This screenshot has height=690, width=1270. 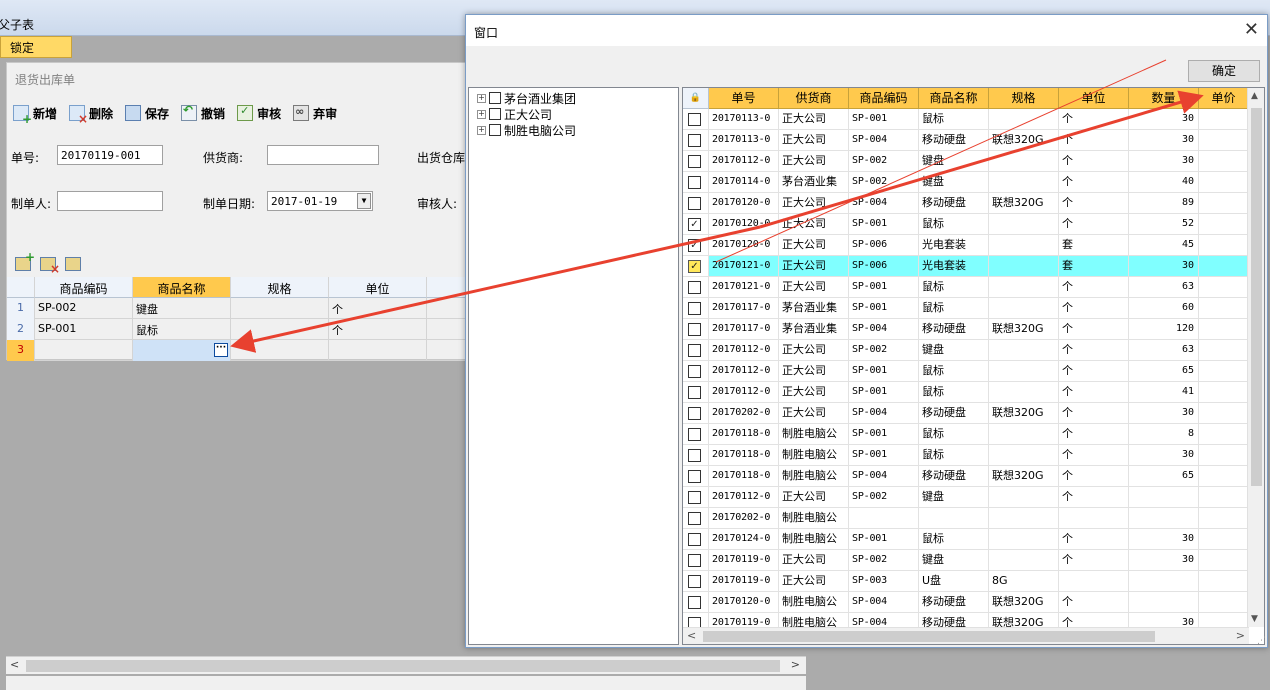 What do you see at coordinates (884, 266) in the screenshot?
I see `cell-code: SP-006` at bounding box center [884, 266].